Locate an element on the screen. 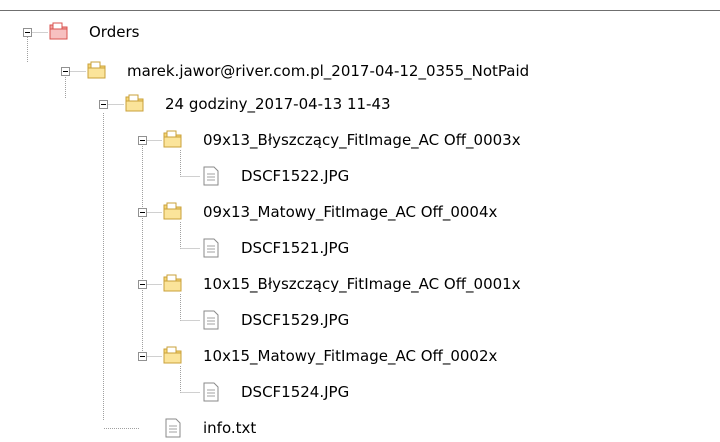 This screenshot has height=442, width=720. red-folder-icon is located at coordinates (59, 31).